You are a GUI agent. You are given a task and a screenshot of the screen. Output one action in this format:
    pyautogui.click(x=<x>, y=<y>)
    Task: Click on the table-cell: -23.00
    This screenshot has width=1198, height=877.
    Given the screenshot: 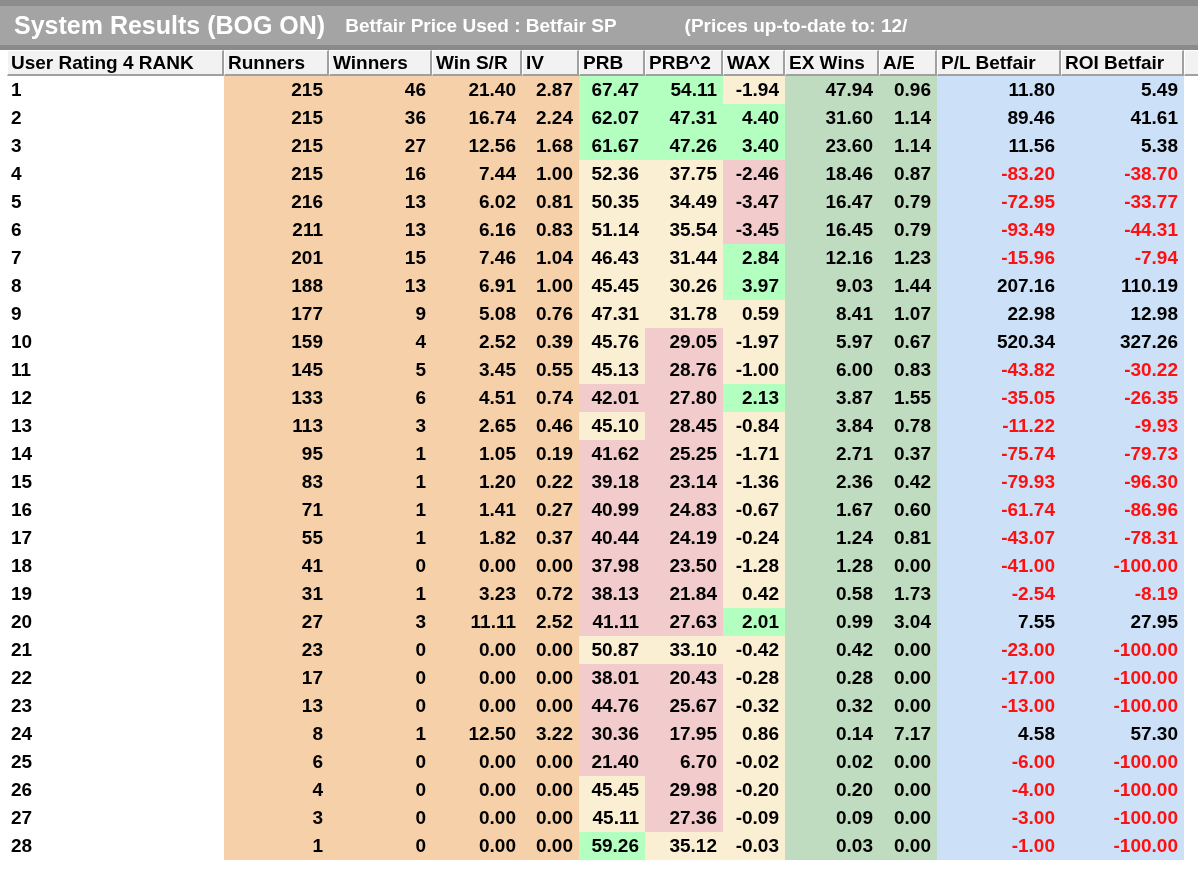 What is the action you would take?
    pyautogui.click(x=999, y=650)
    